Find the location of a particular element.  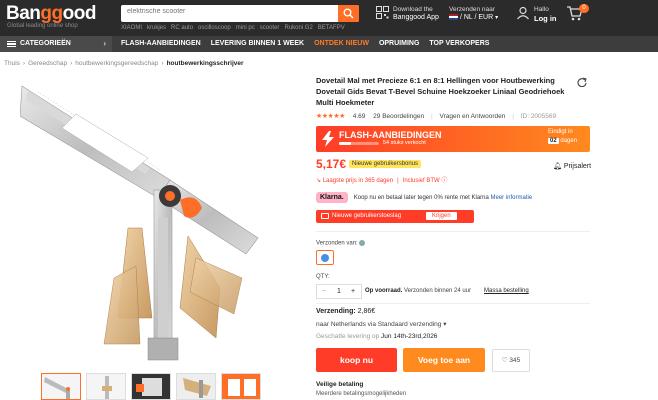

secure-payment-title: Veilige betaling is located at coordinates (340, 384).